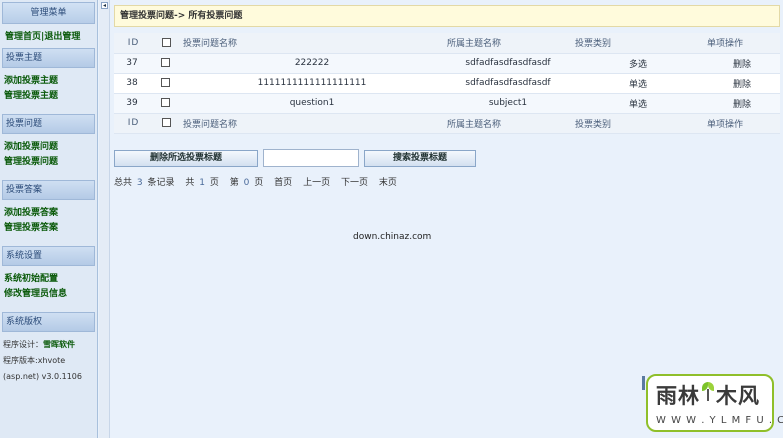 This screenshot has height=438, width=783. What do you see at coordinates (49, 294) in the screenshot?
I see `edit-admin-info-link: 修改管理员信息` at bounding box center [49, 294].